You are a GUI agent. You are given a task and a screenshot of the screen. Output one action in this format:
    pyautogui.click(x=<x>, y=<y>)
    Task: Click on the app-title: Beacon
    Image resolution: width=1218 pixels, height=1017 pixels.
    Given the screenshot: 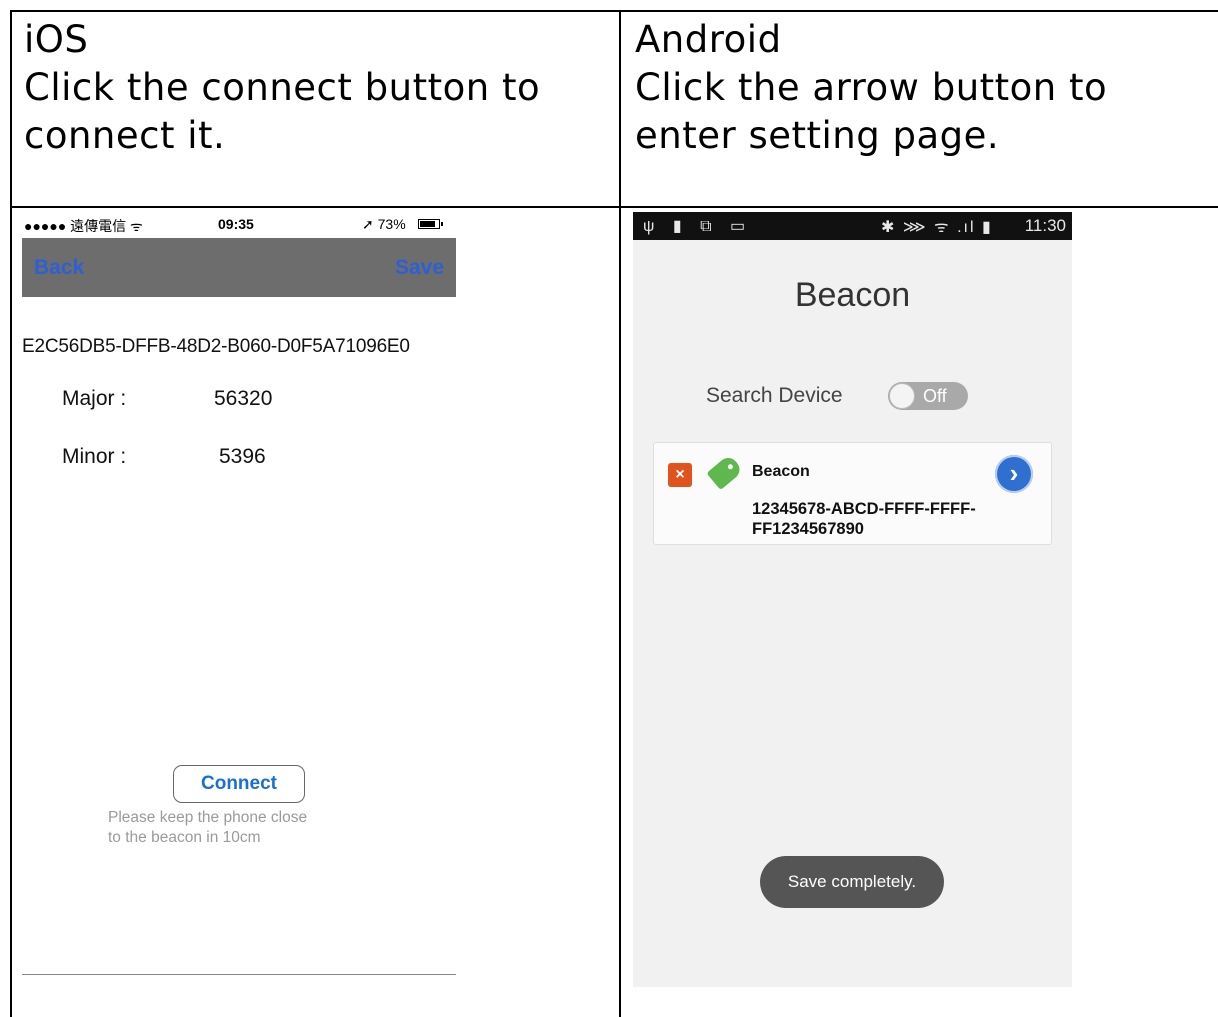 What is the action you would take?
    pyautogui.click(x=852, y=295)
    